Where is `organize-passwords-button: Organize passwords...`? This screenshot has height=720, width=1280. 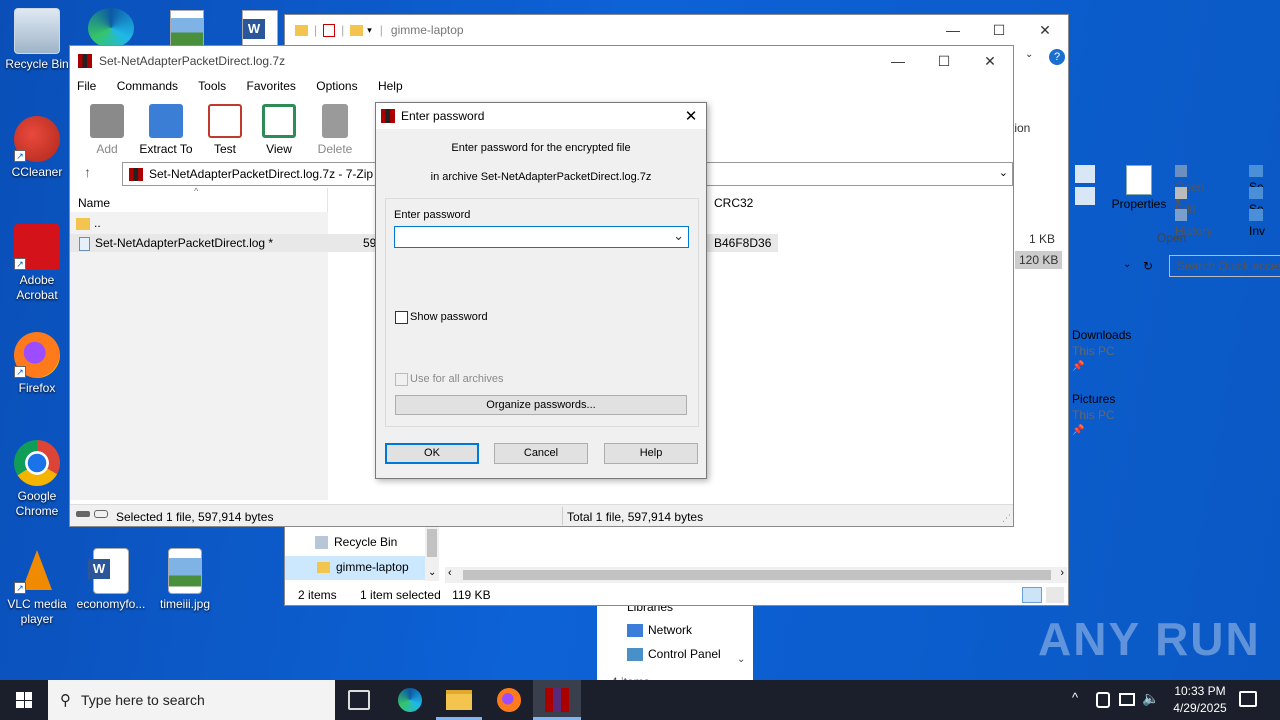 organize-passwords-button: Organize passwords... is located at coordinates (541, 405).